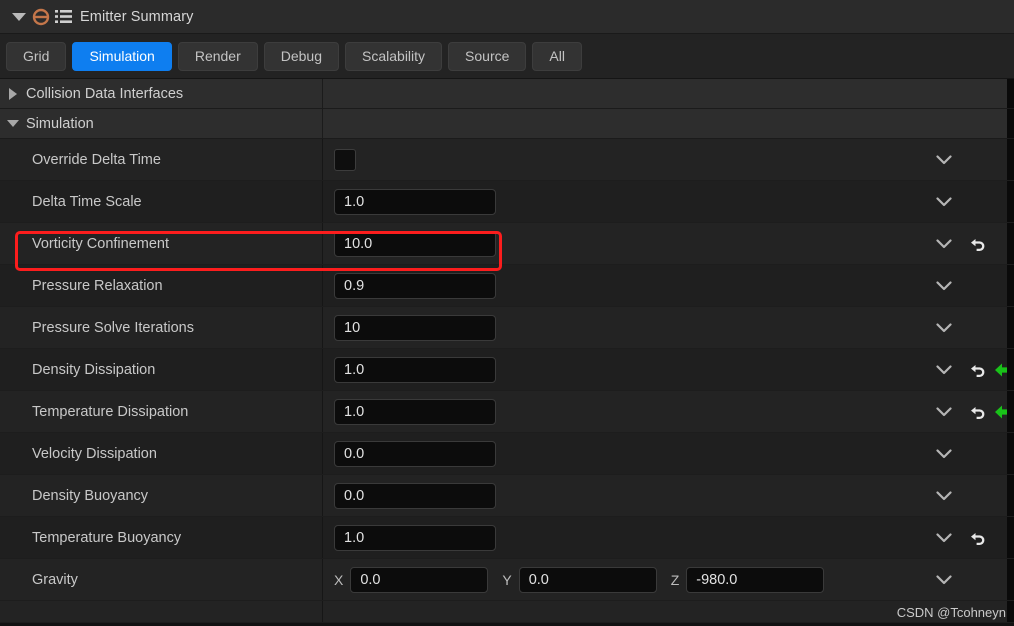 The width and height of the screenshot is (1014, 626). What do you see at coordinates (507, 124) in the screenshot?
I see `section-header-simulation: Simulation` at bounding box center [507, 124].